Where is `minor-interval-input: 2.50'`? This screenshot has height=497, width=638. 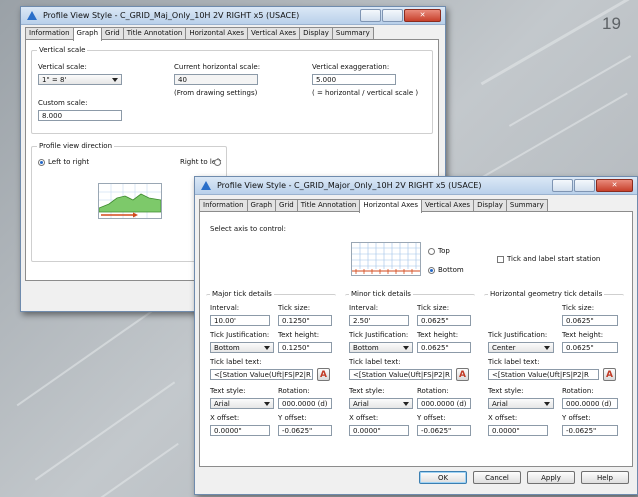 minor-interval-input: 2.50' is located at coordinates (379, 320).